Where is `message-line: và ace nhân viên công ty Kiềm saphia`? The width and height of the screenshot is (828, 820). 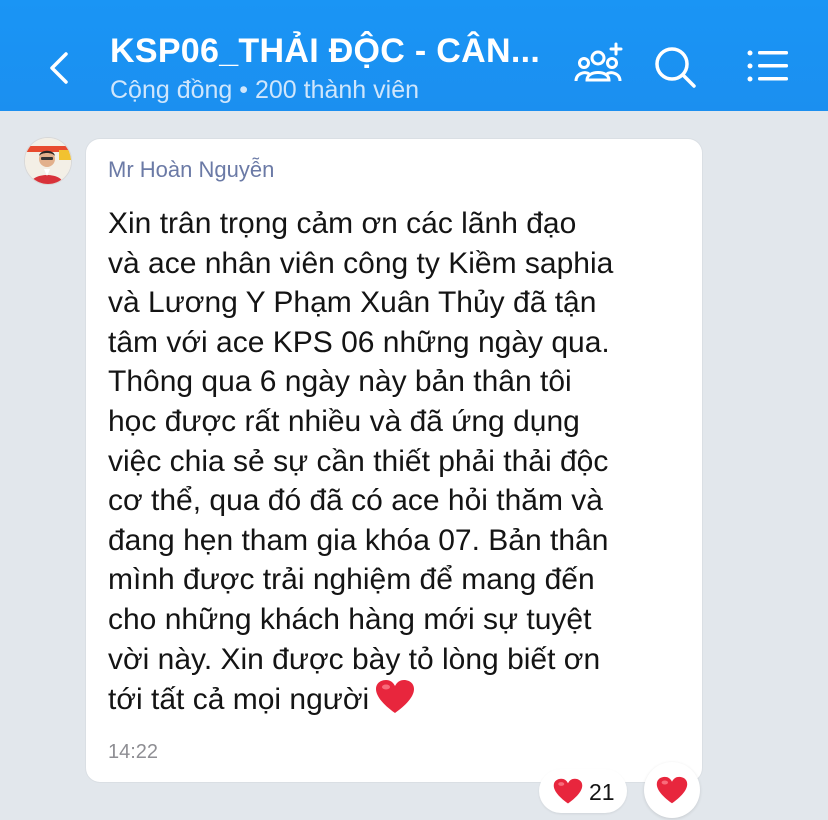 message-line: và ace nhân viên công ty Kiềm saphia is located at coordinates (361, 263).